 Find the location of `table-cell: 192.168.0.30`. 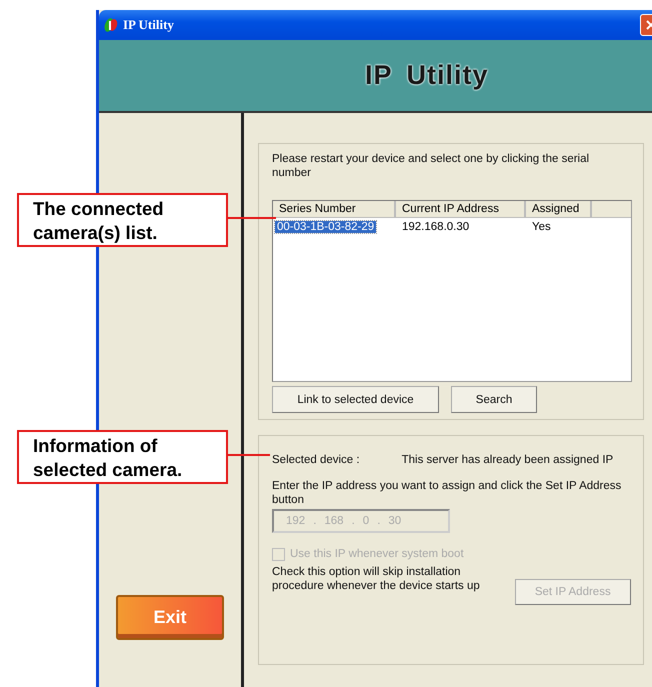

table-cell: 192.168.0.30 is located at coordinates (436, 227).